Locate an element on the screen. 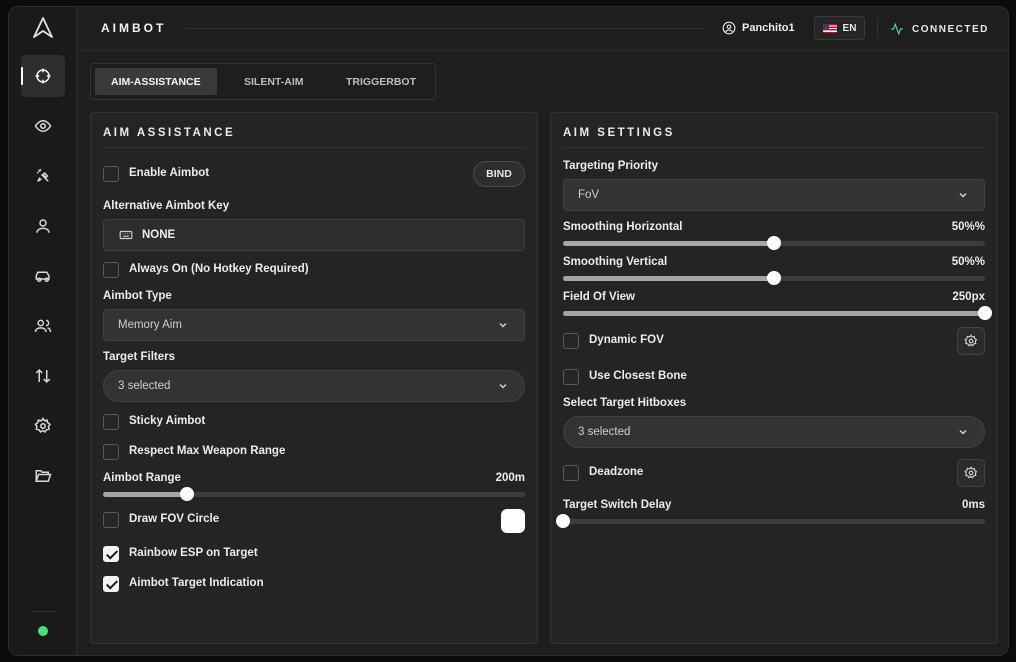 This screenshot has height=662, width=1016. alt-key-field: NONE is located at coordinates (314, 235).